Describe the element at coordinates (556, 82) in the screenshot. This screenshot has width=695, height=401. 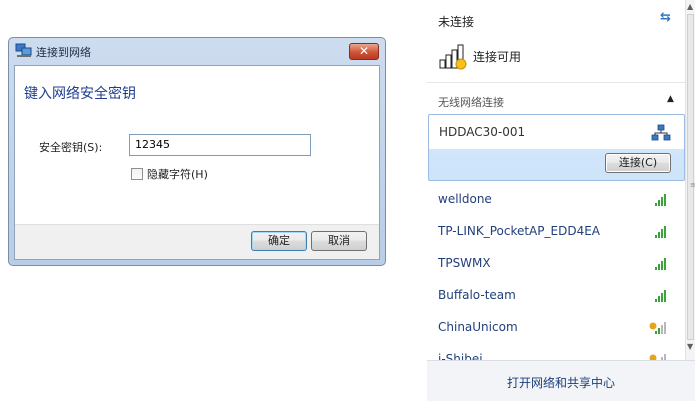
I see `divider` at that location.